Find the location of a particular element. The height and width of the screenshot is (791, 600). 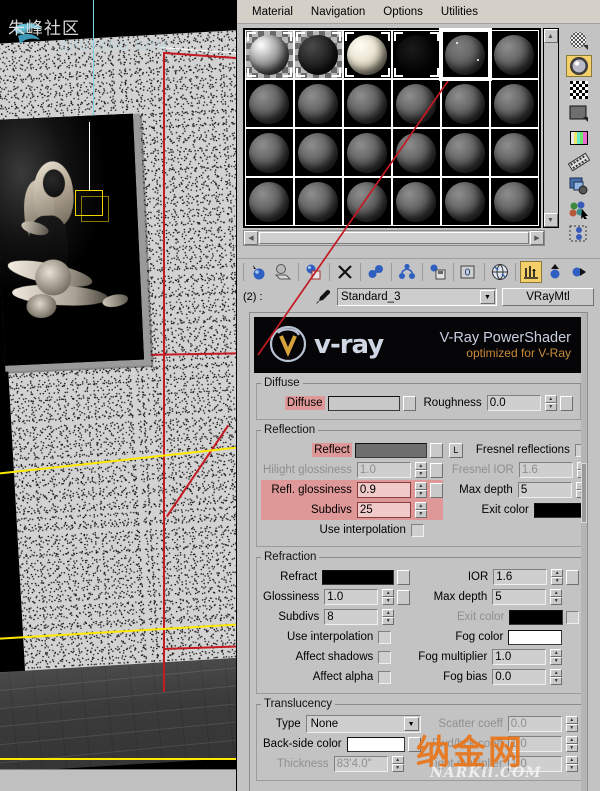

menu-navigation: Navigation is located at coordinates (338, 12).